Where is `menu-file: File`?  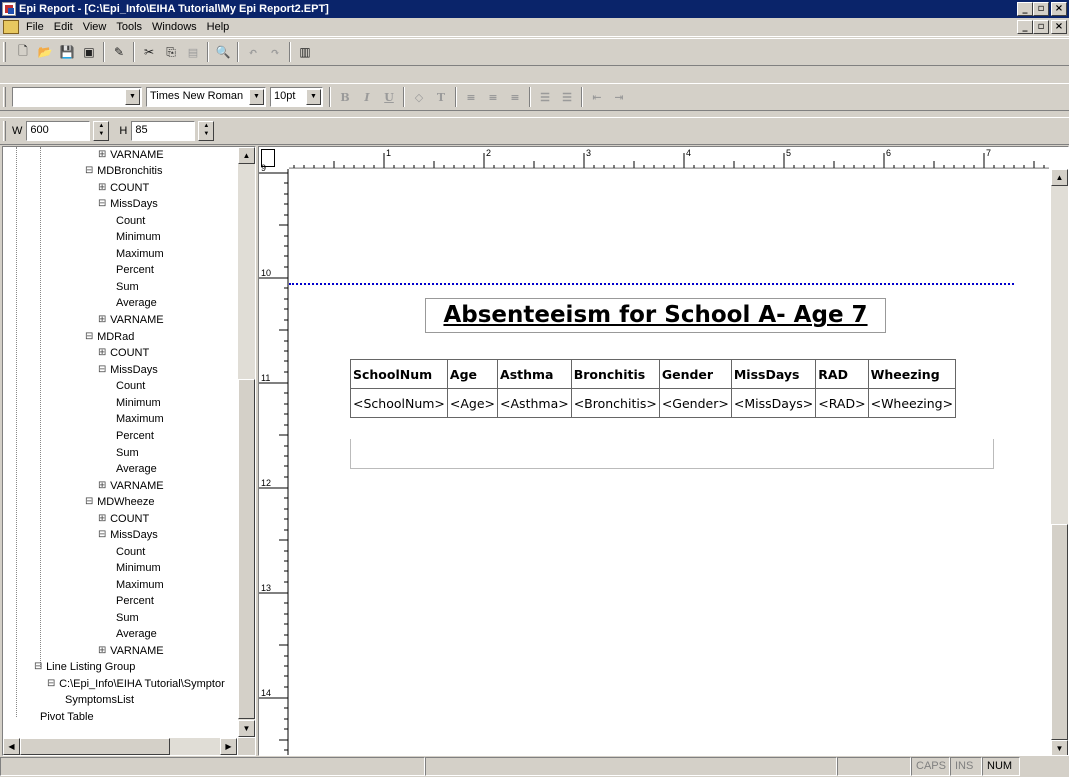
menu-file: File is located at coordinates (35, 27).